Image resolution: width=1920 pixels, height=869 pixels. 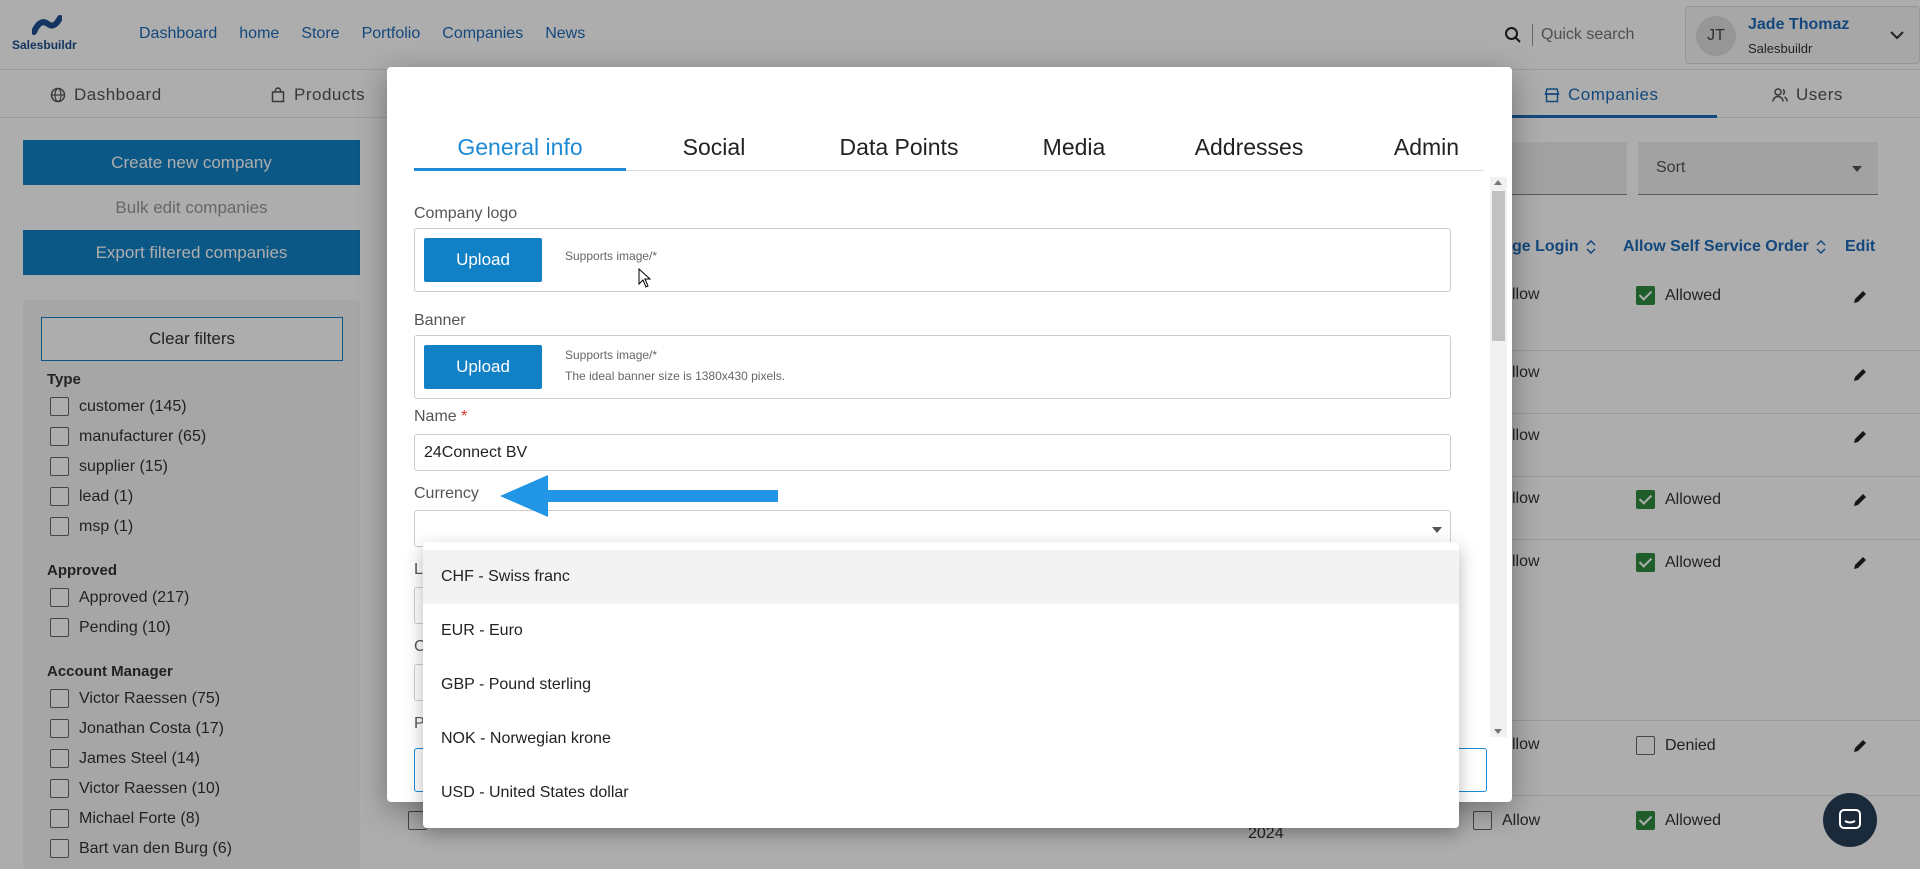 I want to click on pointer-arrow-icon, so click(x=639, y=496).